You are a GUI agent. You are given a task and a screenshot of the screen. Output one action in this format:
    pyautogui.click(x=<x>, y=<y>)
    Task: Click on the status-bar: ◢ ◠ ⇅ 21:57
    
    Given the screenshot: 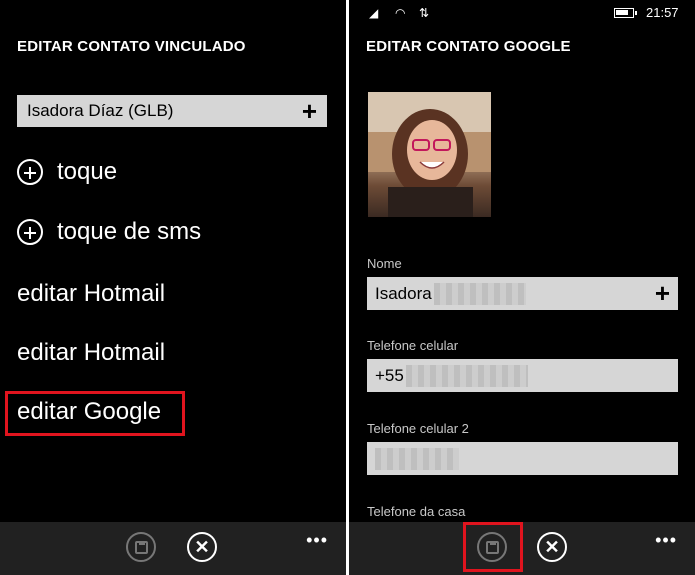 What is the action you would take?
    pyautogui.click(x=522, y=13)
    